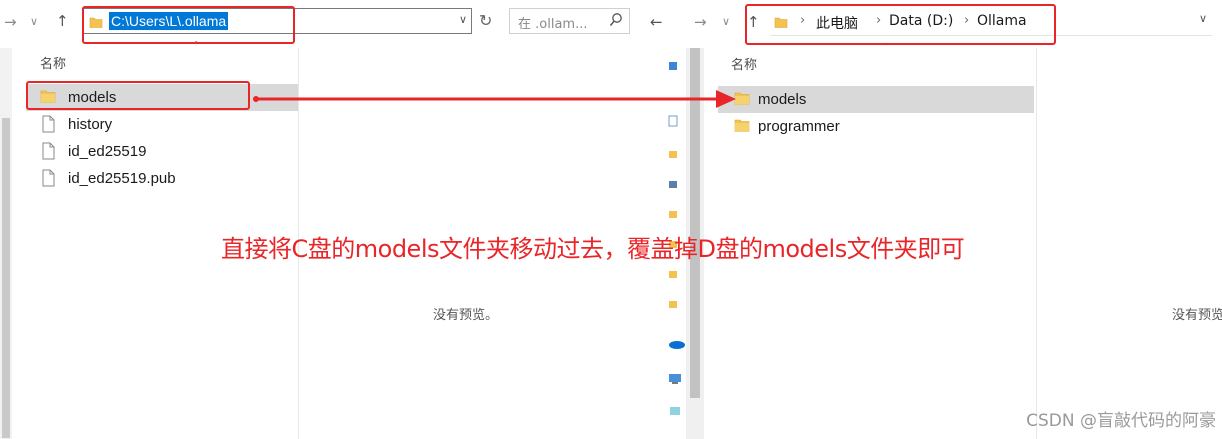  What do you see at coordinates (6, 278) in the screenshot?
I see `scroll-thumb` at bounding box center [6, 278].